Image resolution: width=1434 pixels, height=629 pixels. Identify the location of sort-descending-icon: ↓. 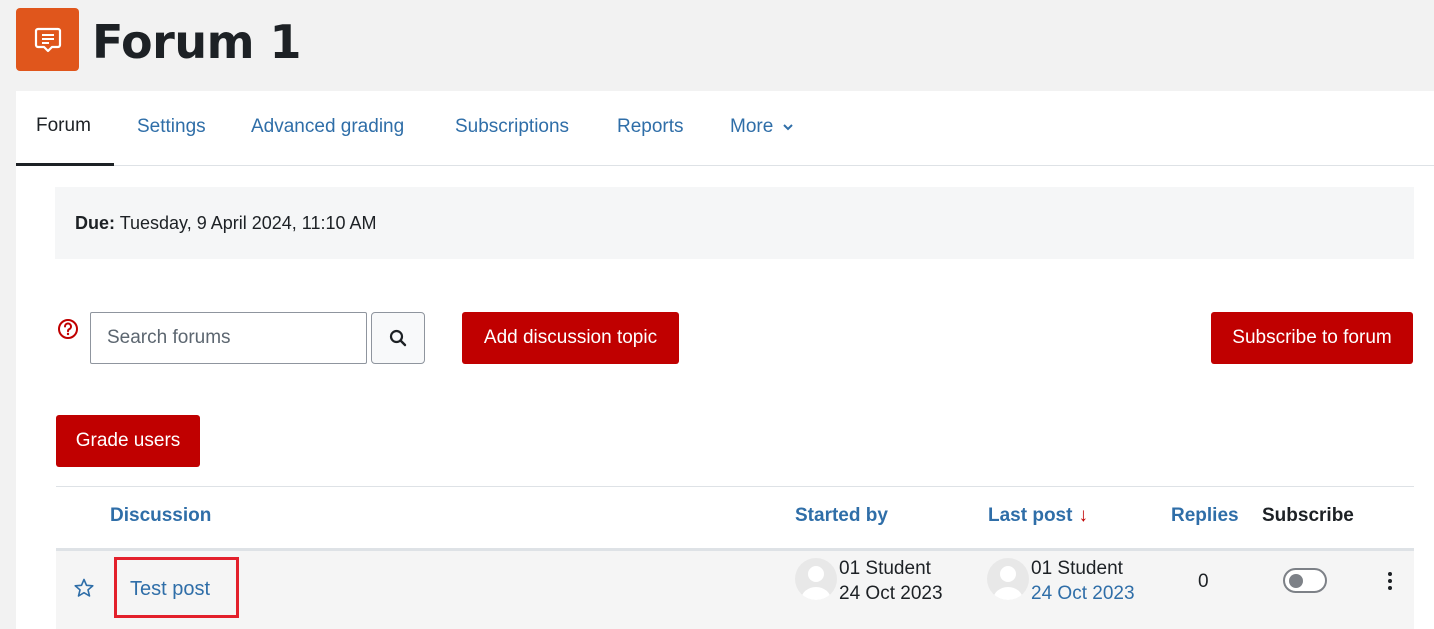
(1083, 515).